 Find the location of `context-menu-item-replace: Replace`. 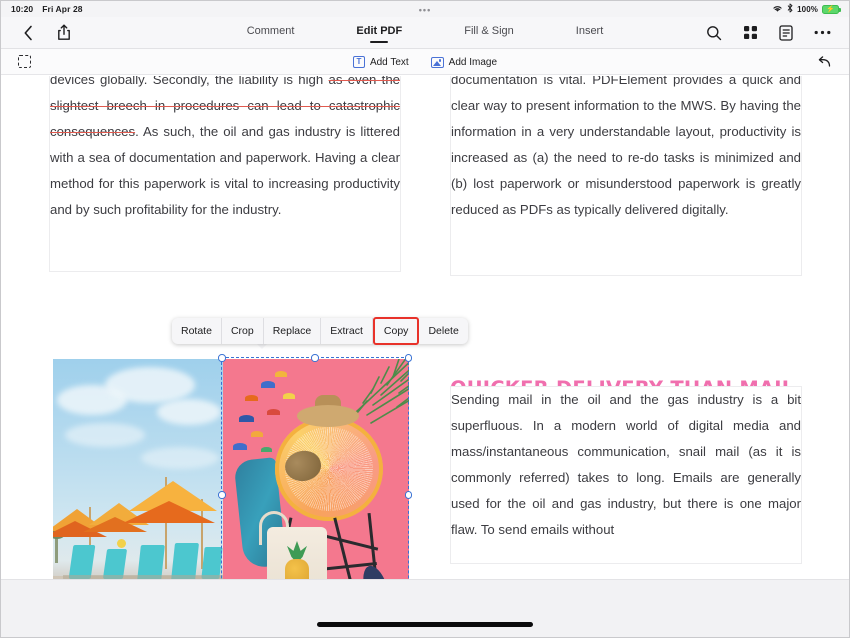

context-menu-item-replace: Replace is located at coordinates (293, 331).